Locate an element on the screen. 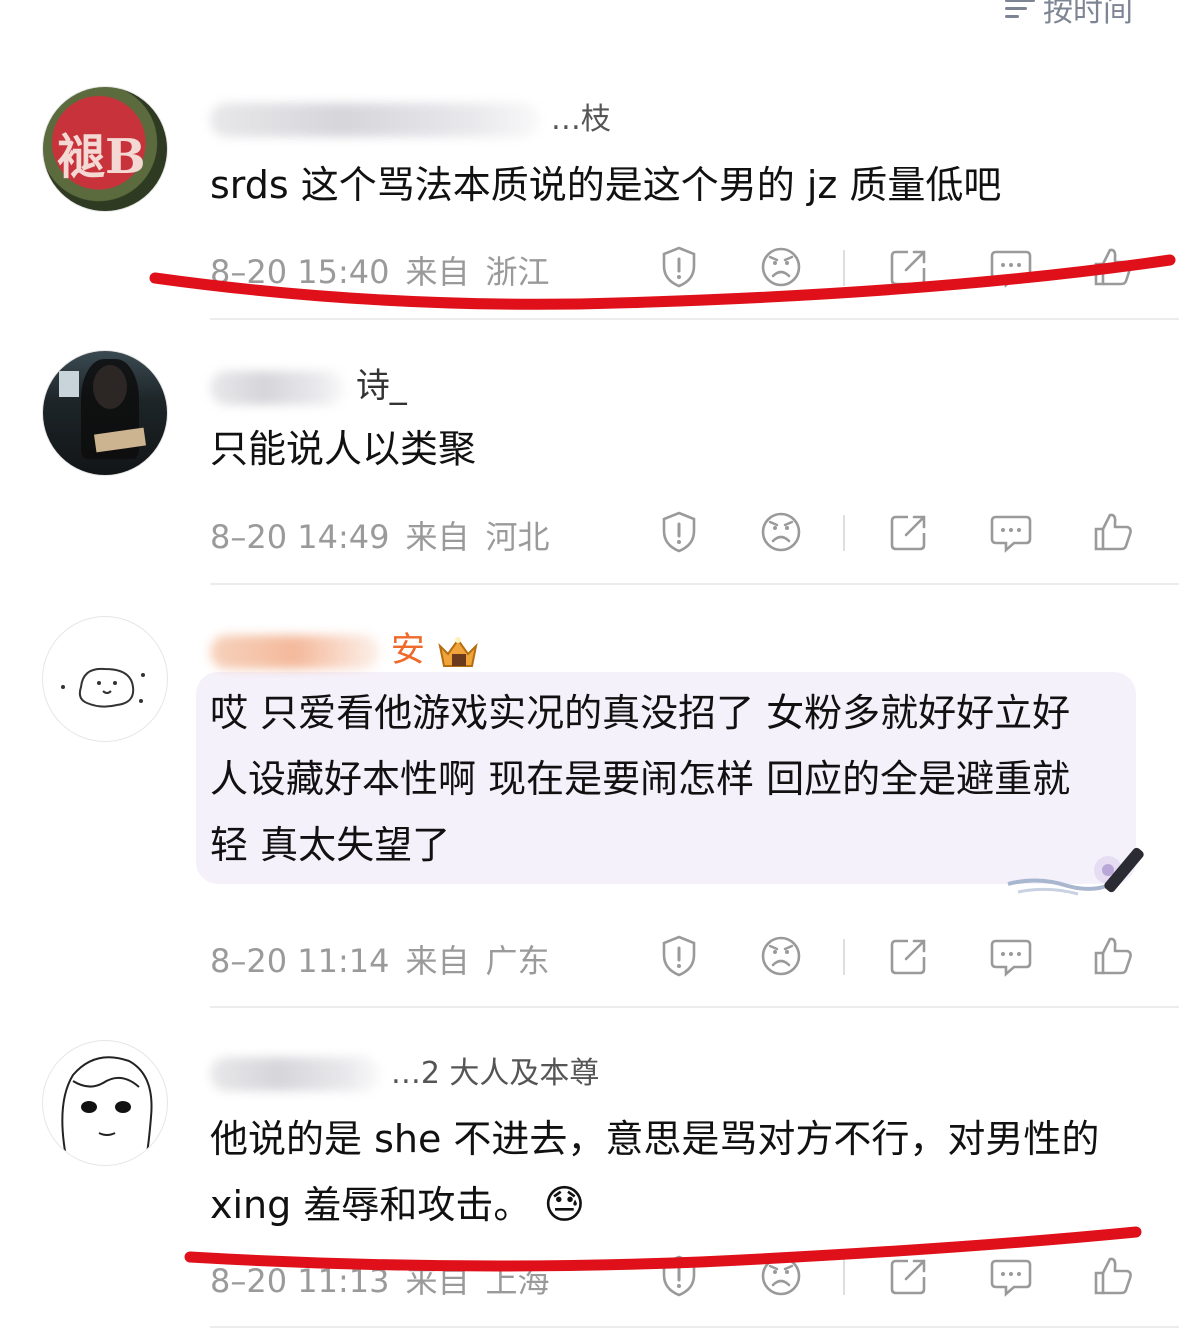 The width and height of the screenshot is (1179, 1338). avatar: 褪B is located at coordinates (105, 149).